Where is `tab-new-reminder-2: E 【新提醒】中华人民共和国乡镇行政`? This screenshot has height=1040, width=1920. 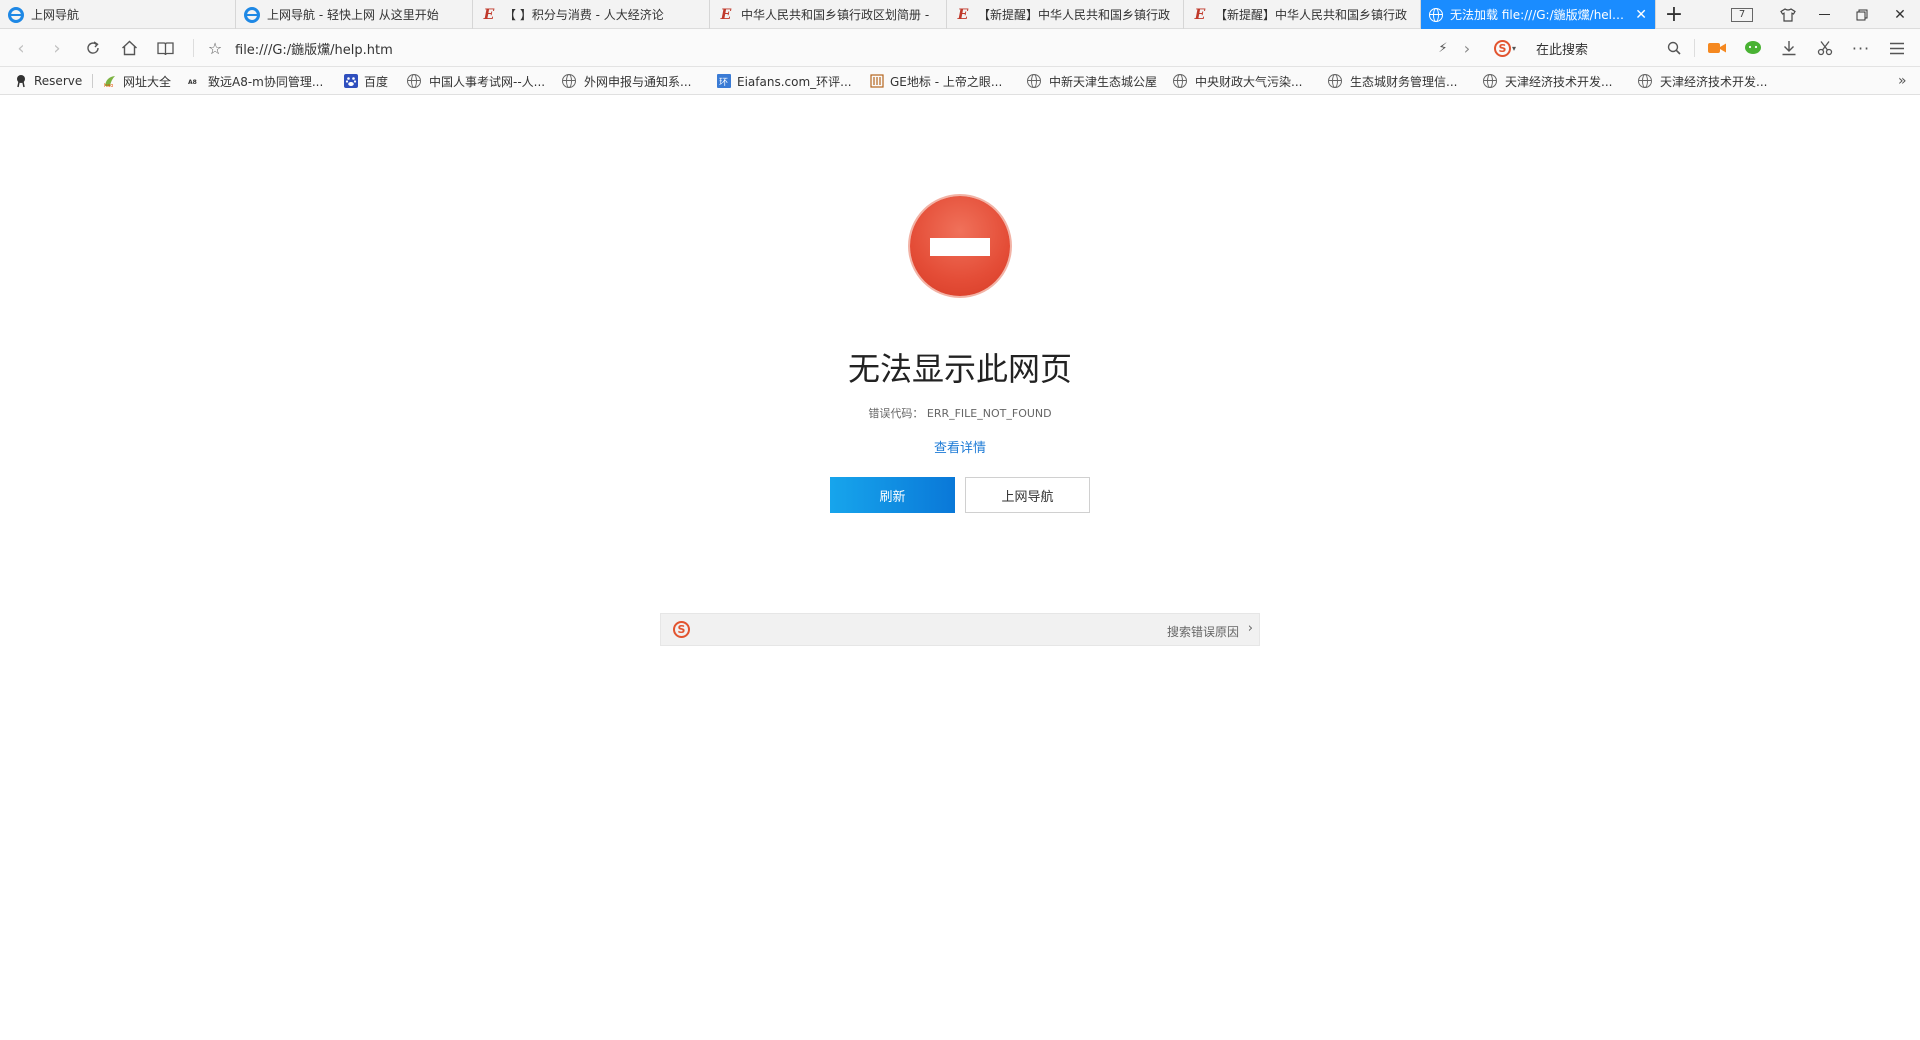 tab-new-reminder-2: E 【新提醒】中华人民共和国乡镇行政 is located at coordinates (1302, 14).